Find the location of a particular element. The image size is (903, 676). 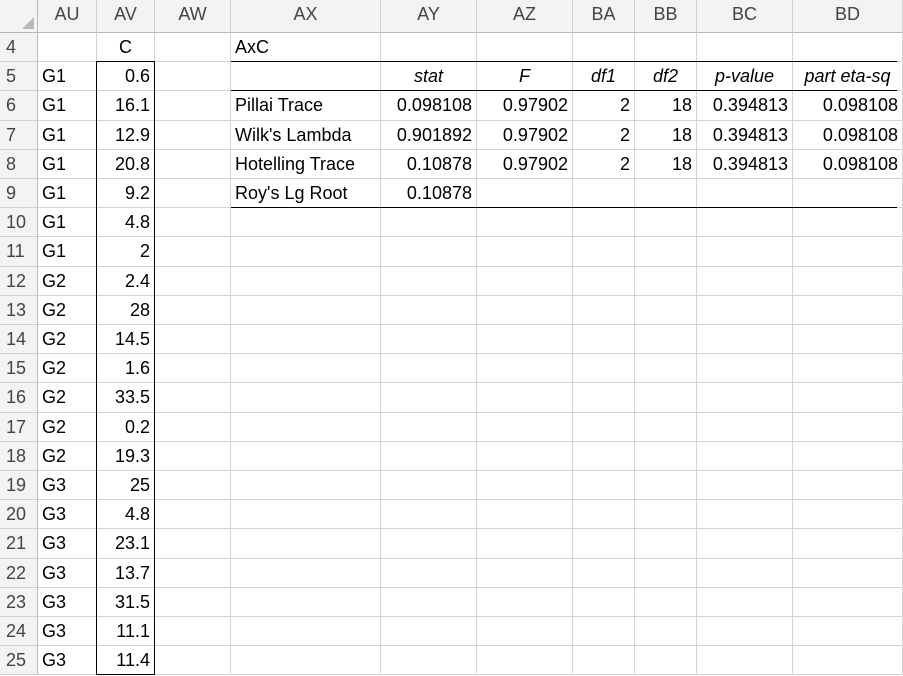

cell-av17: 0.2 is located at coordinates (126, 427).